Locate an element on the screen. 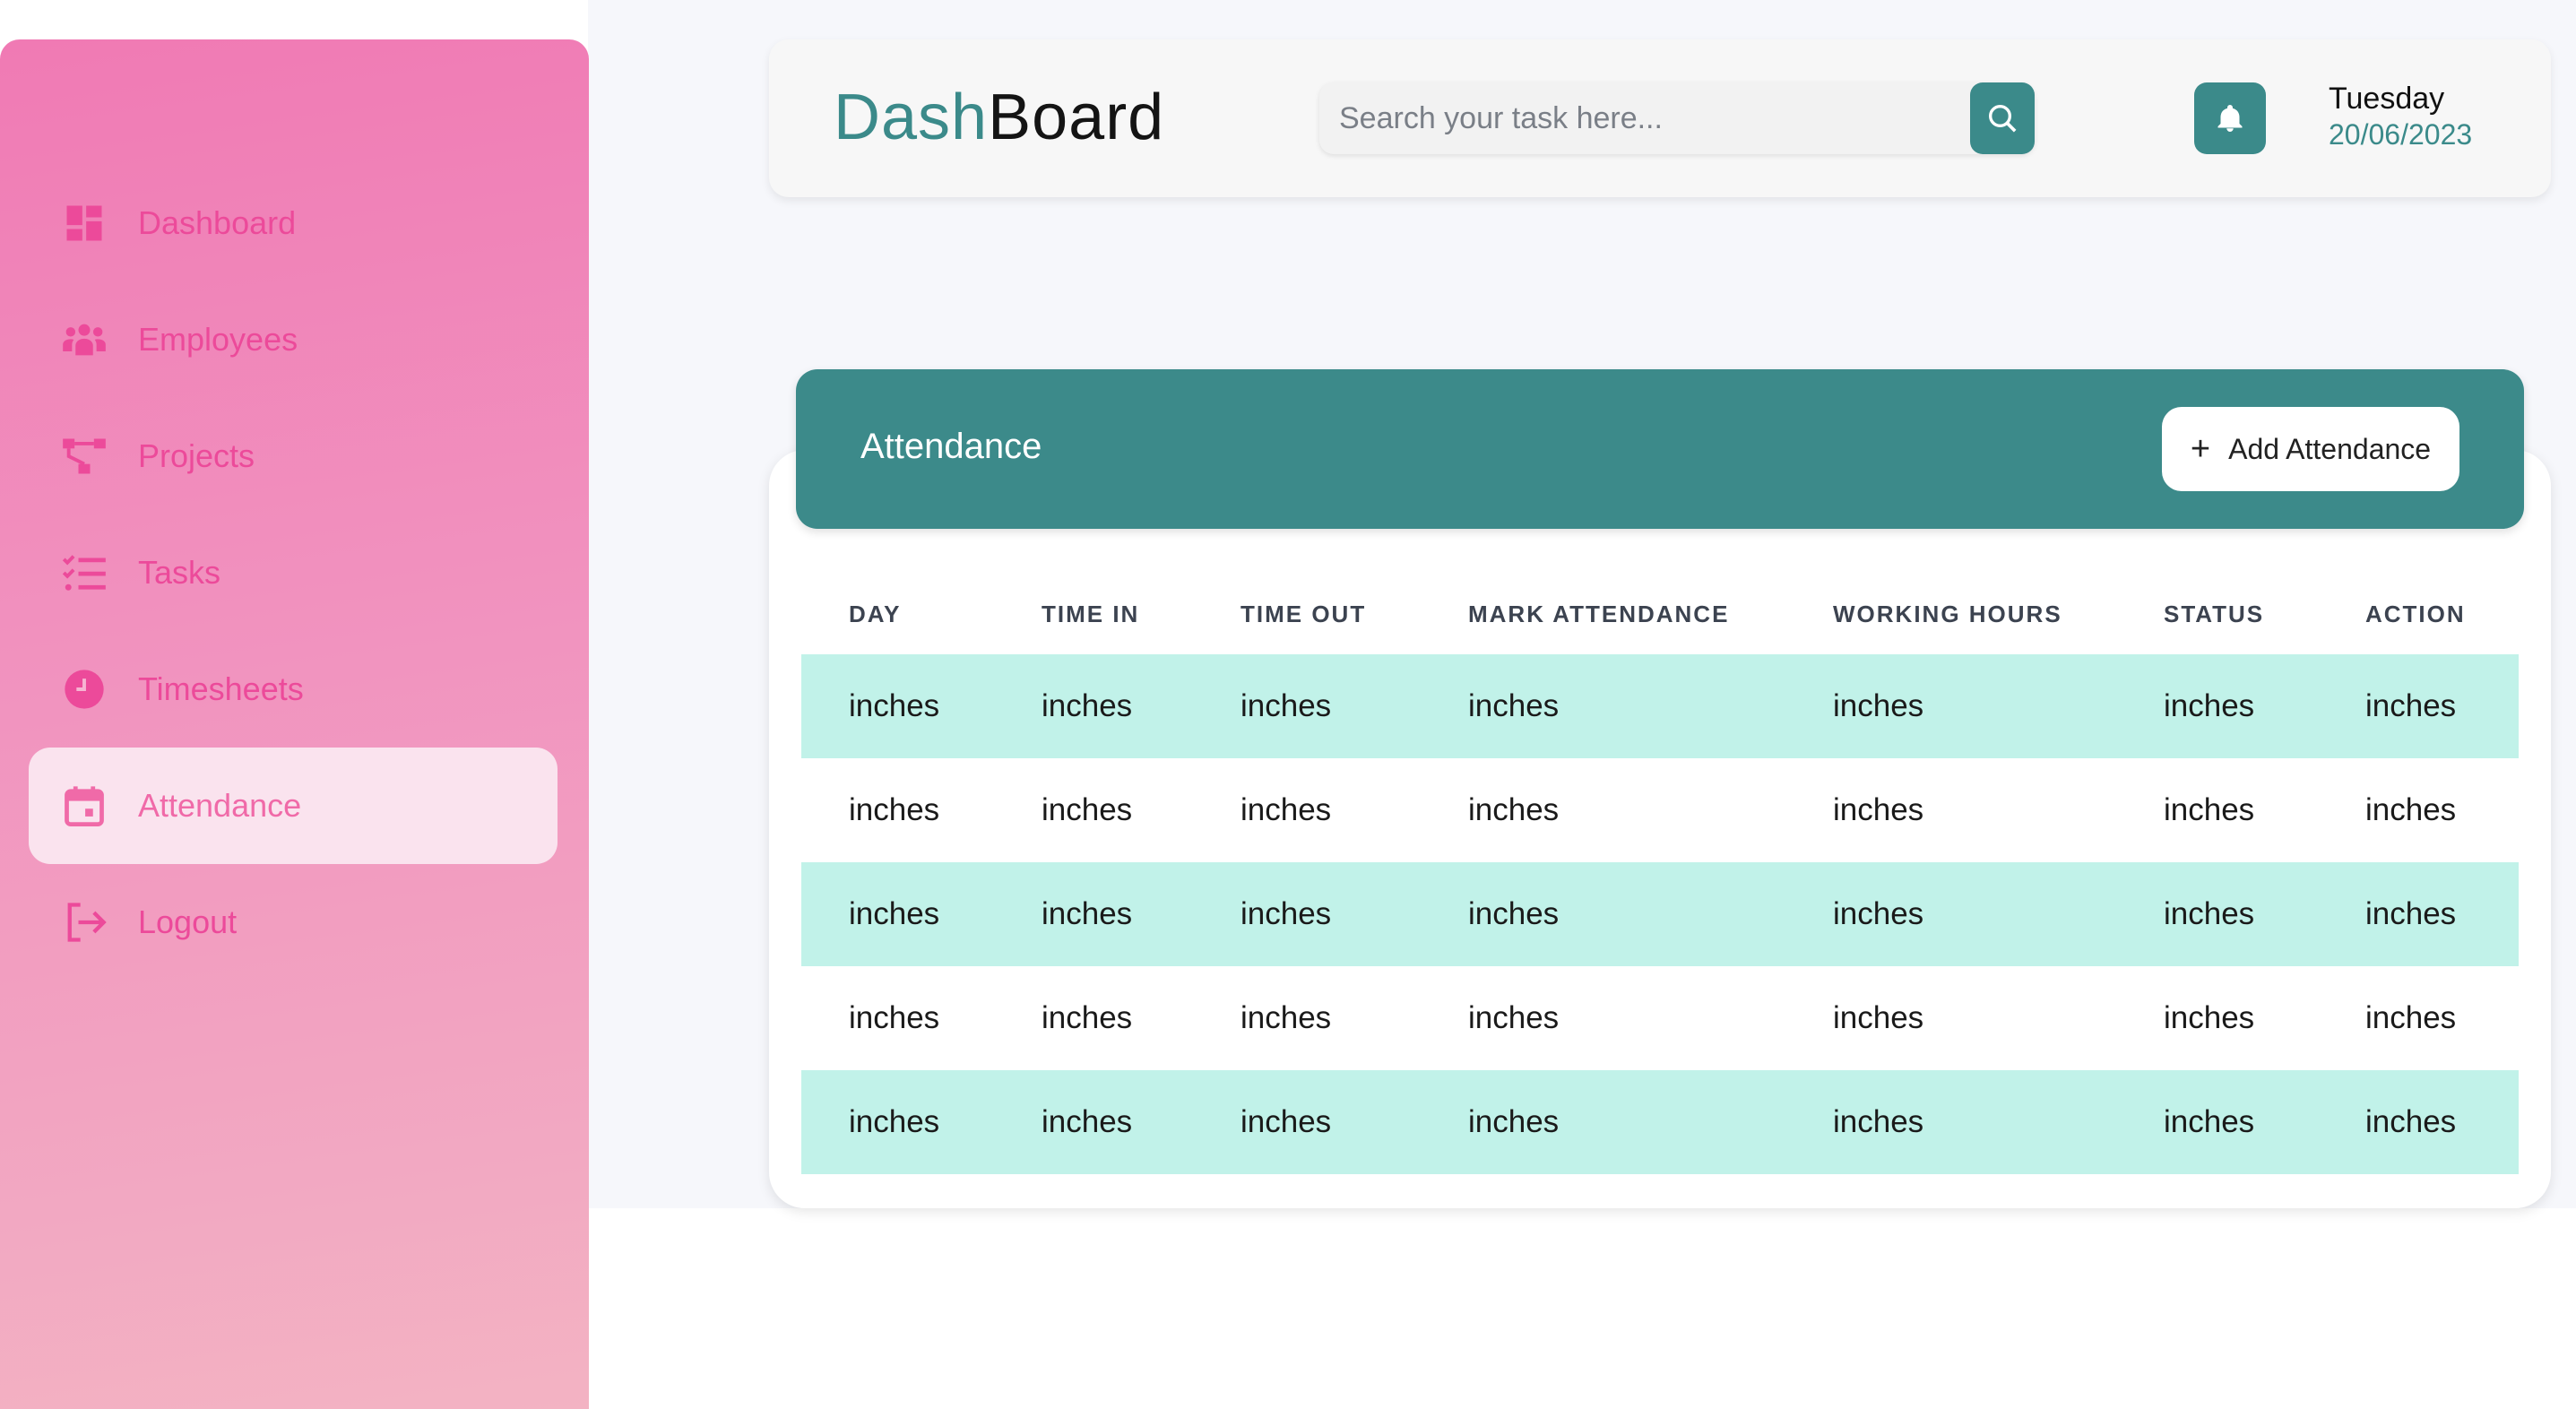  sidebar-item-projects: Projects is located at coordinates (293, 456).